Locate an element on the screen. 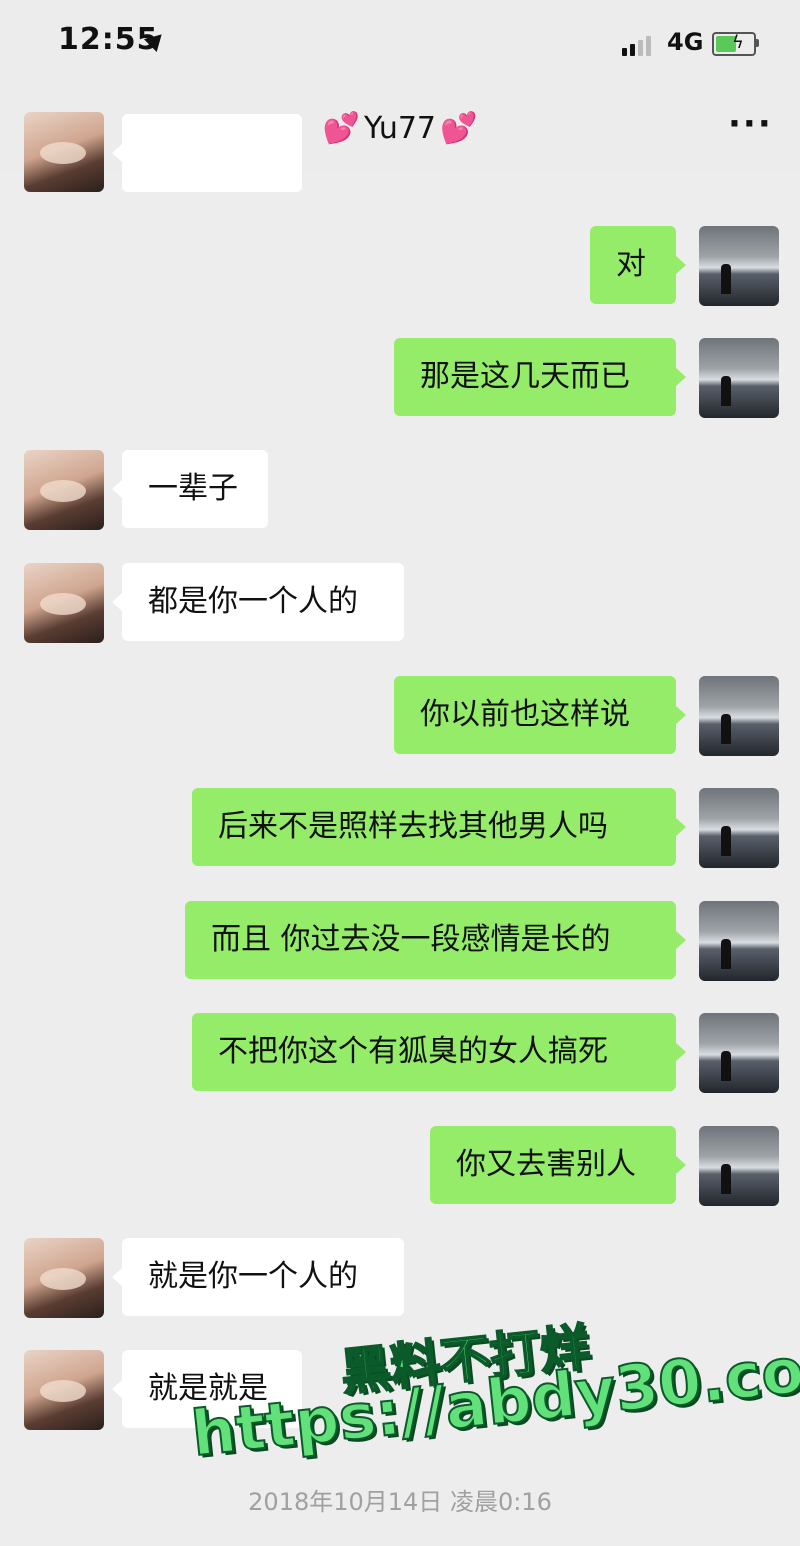  message-bubble: 而且 你过去没一段感情是长的 is located at coordinates (435, 940).